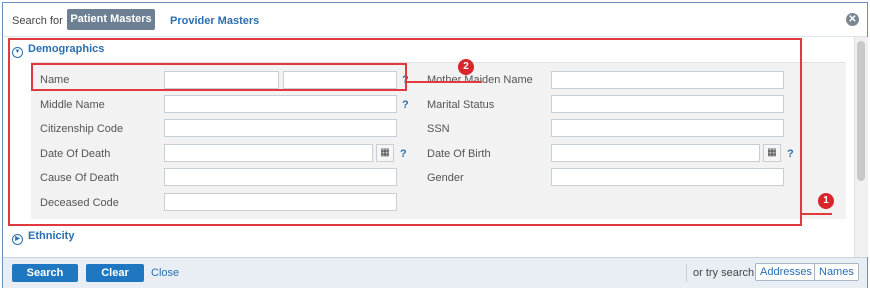  I want to click on clear-button: Clear, so click(115, 273).